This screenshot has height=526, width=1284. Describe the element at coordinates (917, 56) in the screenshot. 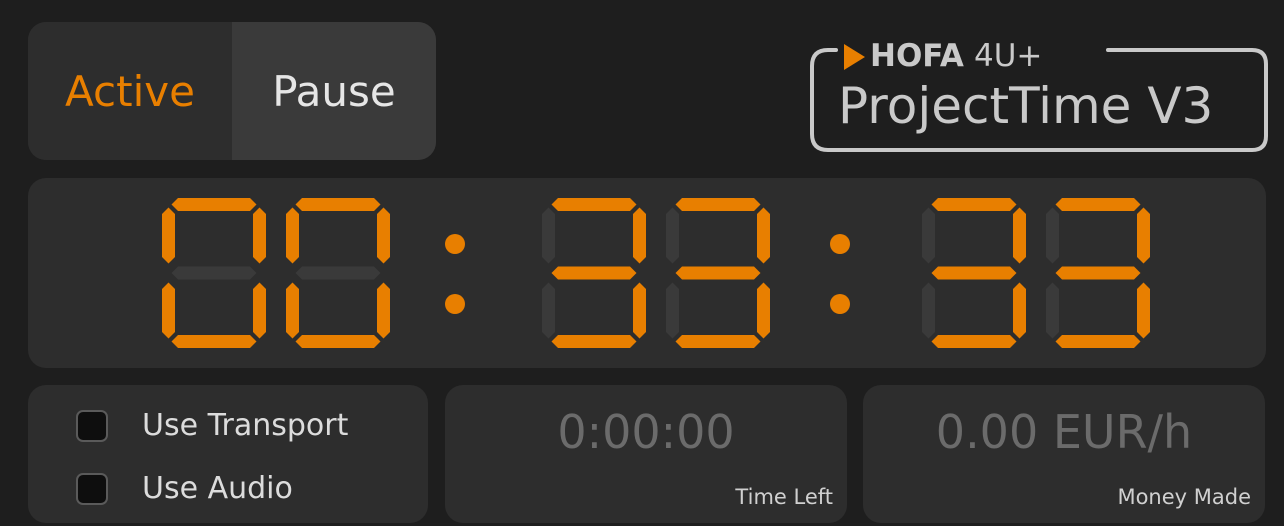

I see `logo-brand: HOFA` at that location.